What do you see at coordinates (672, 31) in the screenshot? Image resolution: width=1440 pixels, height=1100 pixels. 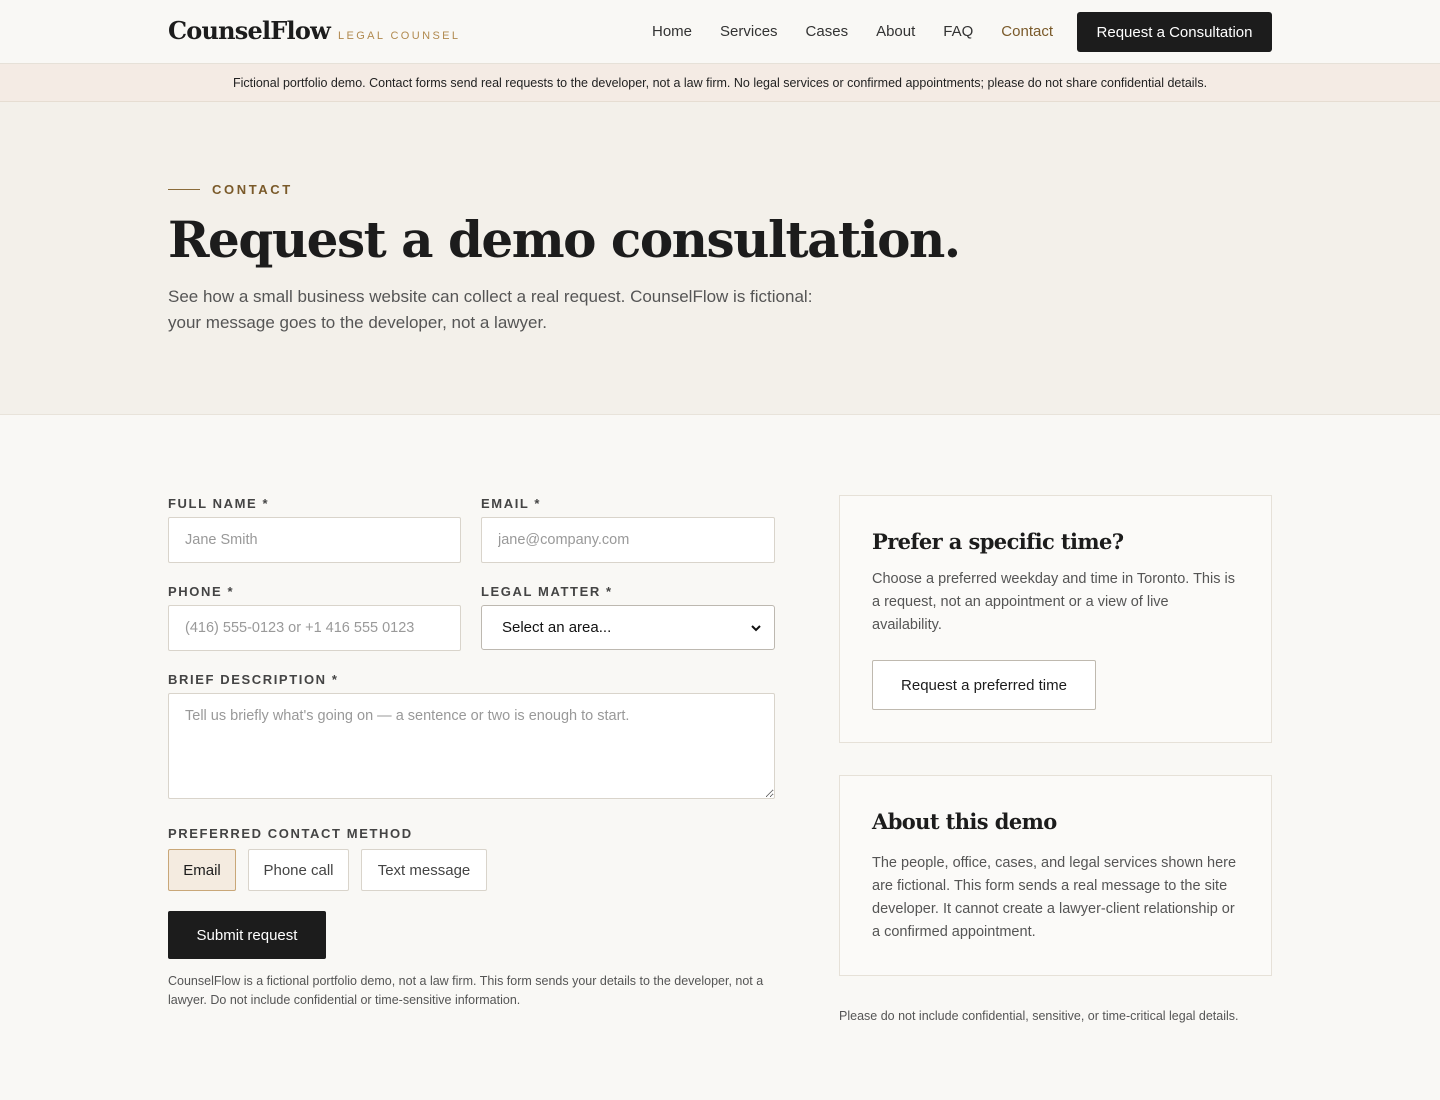 I see `nav-home: Home` at bounding box center [672, 31].